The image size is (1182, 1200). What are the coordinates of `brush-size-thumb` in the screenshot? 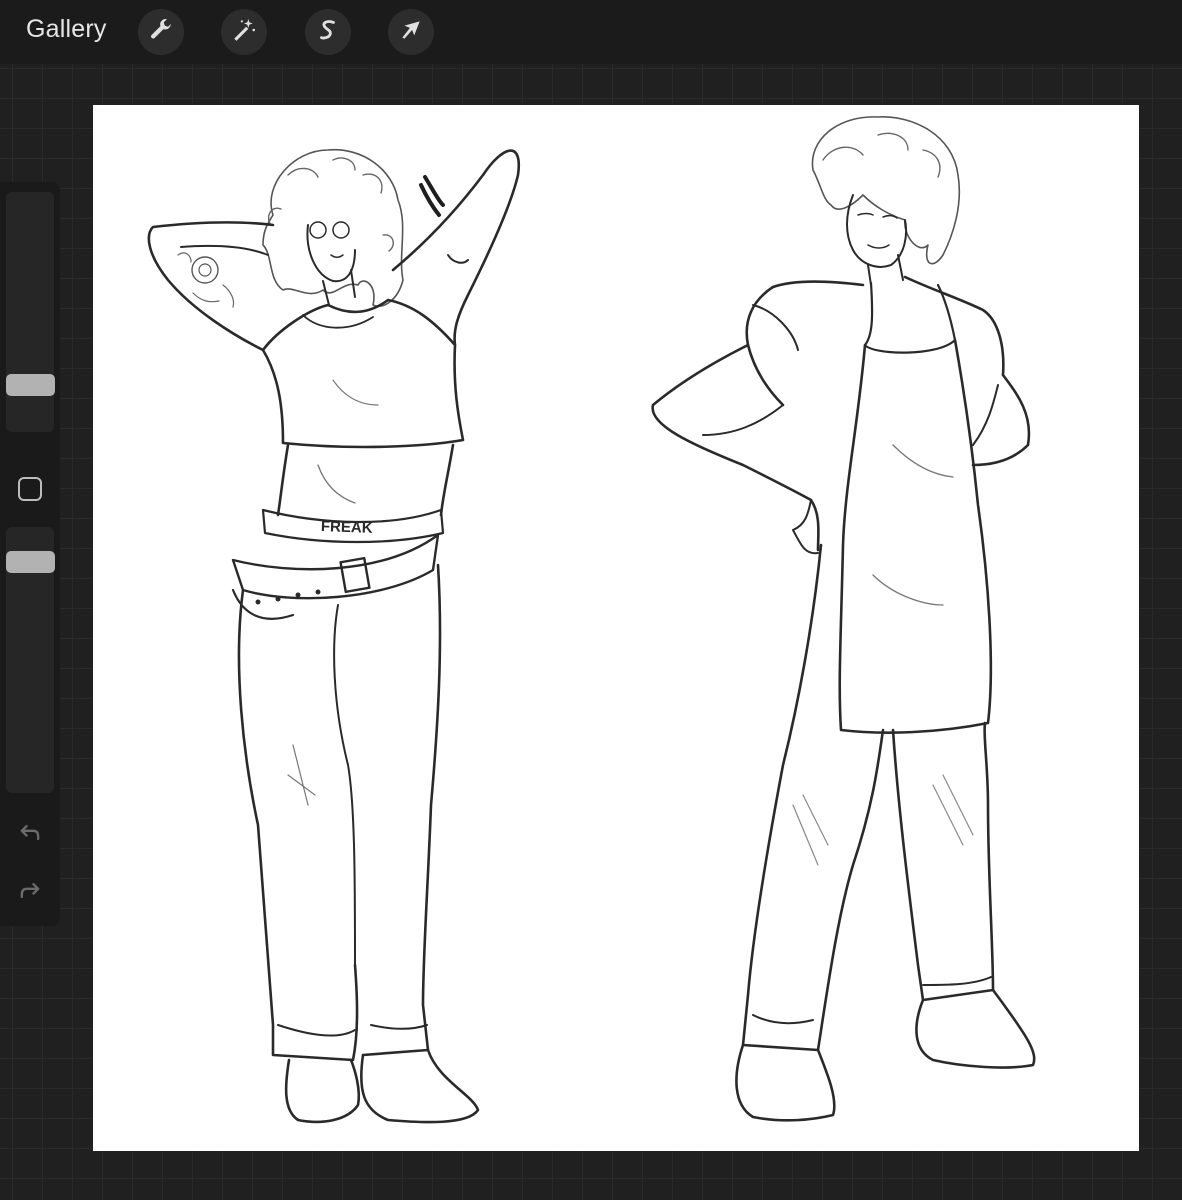 It's located at (30, 385).